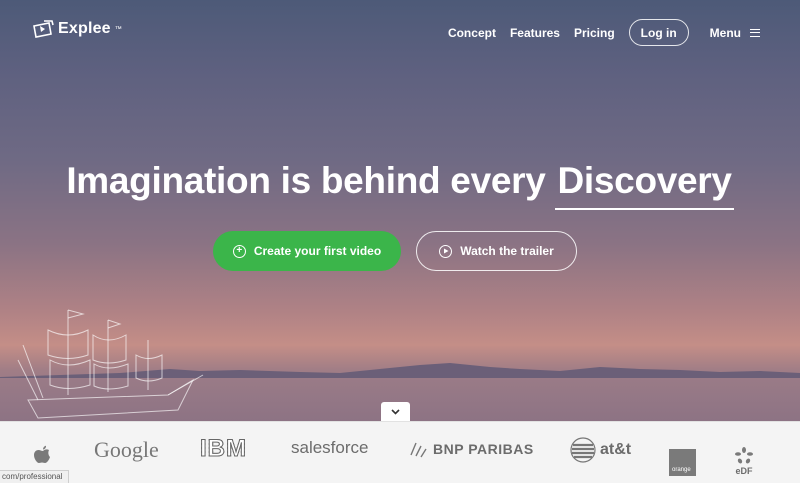 The width and height of the screenshot is (800, 483). What do you see at coordinates (126, 449) in the screenshot?
I see `google-logo: Google` at bounding box center [126, 449].